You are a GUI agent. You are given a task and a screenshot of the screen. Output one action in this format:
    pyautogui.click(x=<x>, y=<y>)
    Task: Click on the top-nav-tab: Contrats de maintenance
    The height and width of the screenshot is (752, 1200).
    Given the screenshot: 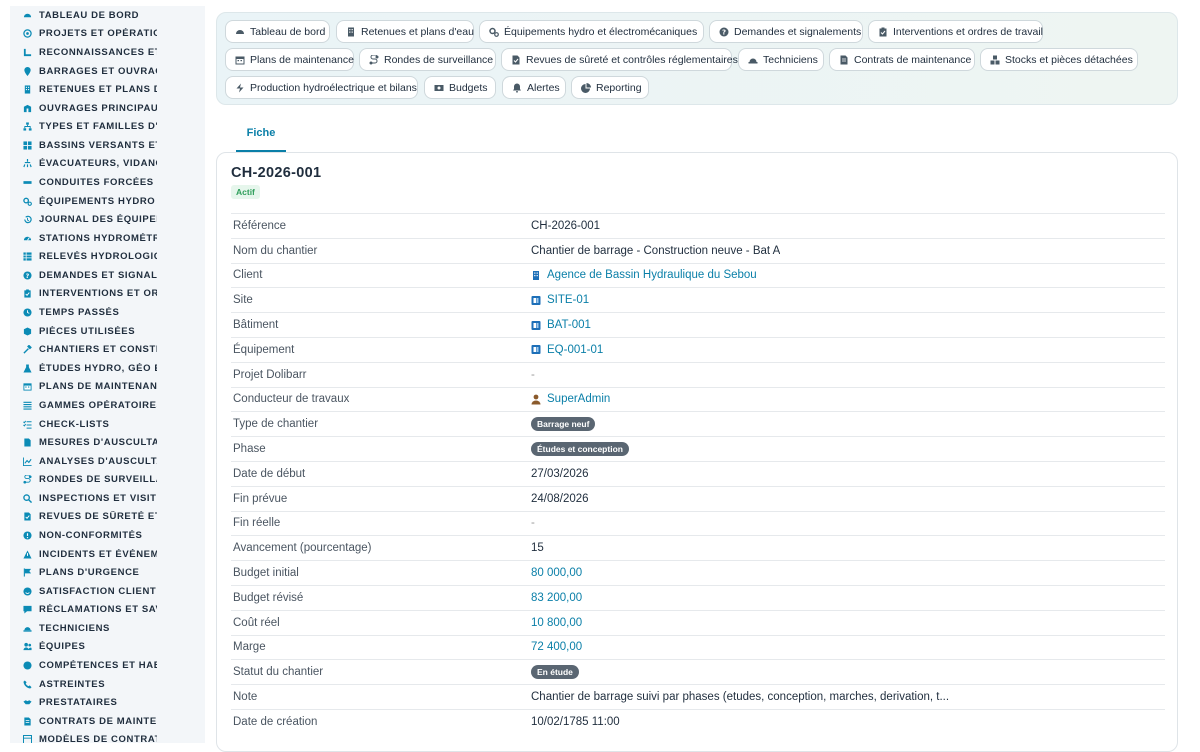 What is the action you would take?
    pyautogui.click(x=902, y=59)
    